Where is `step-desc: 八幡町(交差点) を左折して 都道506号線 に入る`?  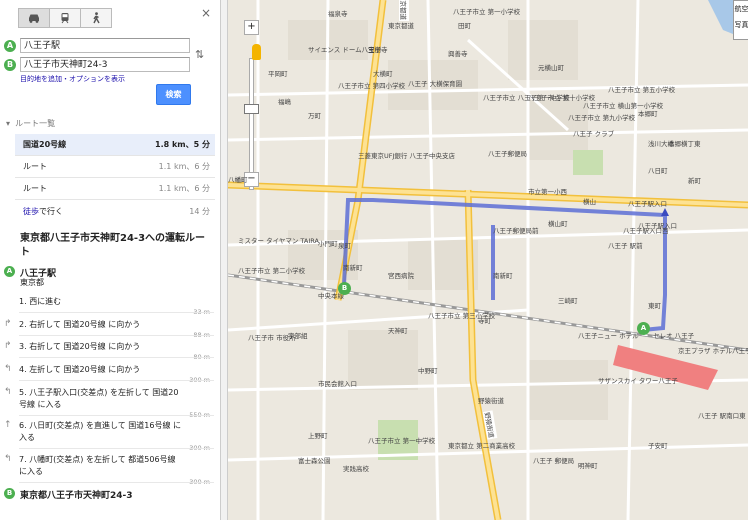 step-desc: 八幡町(交差点) を左折して 都道506号線 に入る is located at coordinates (97, 465).